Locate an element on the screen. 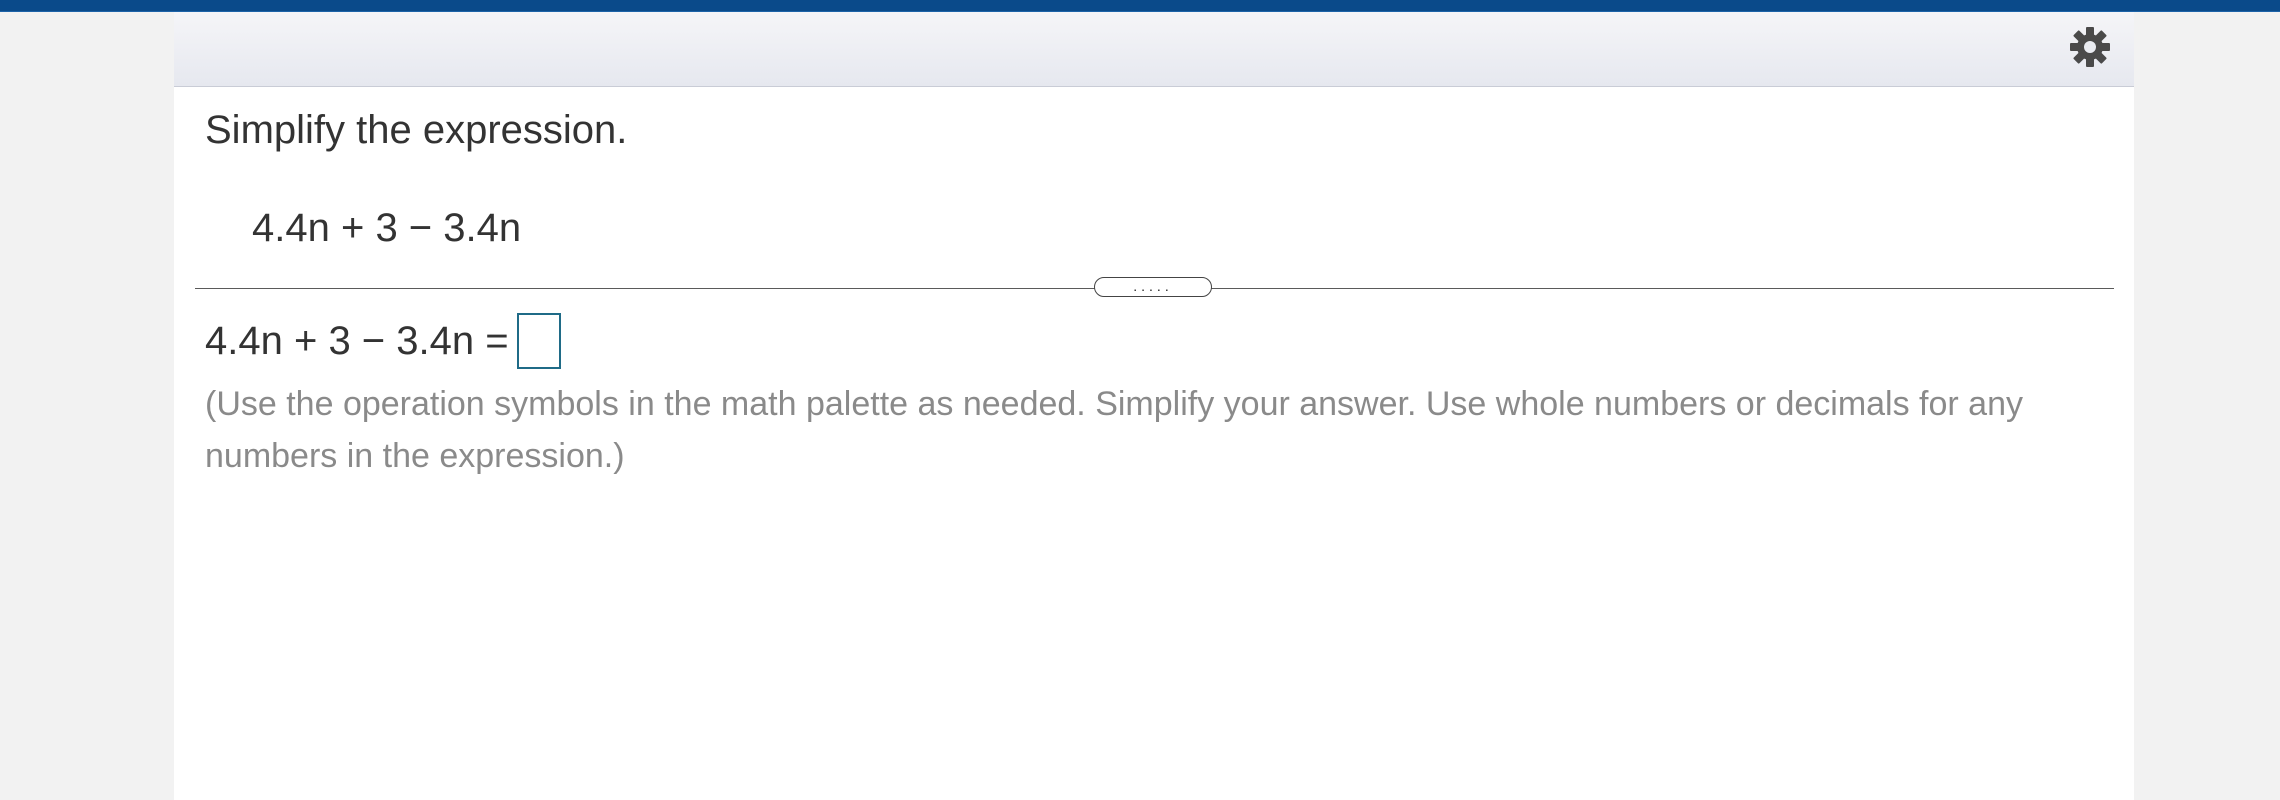 The image size is (2280, 800). question-toolbar is located at coordinates (1154, 49).